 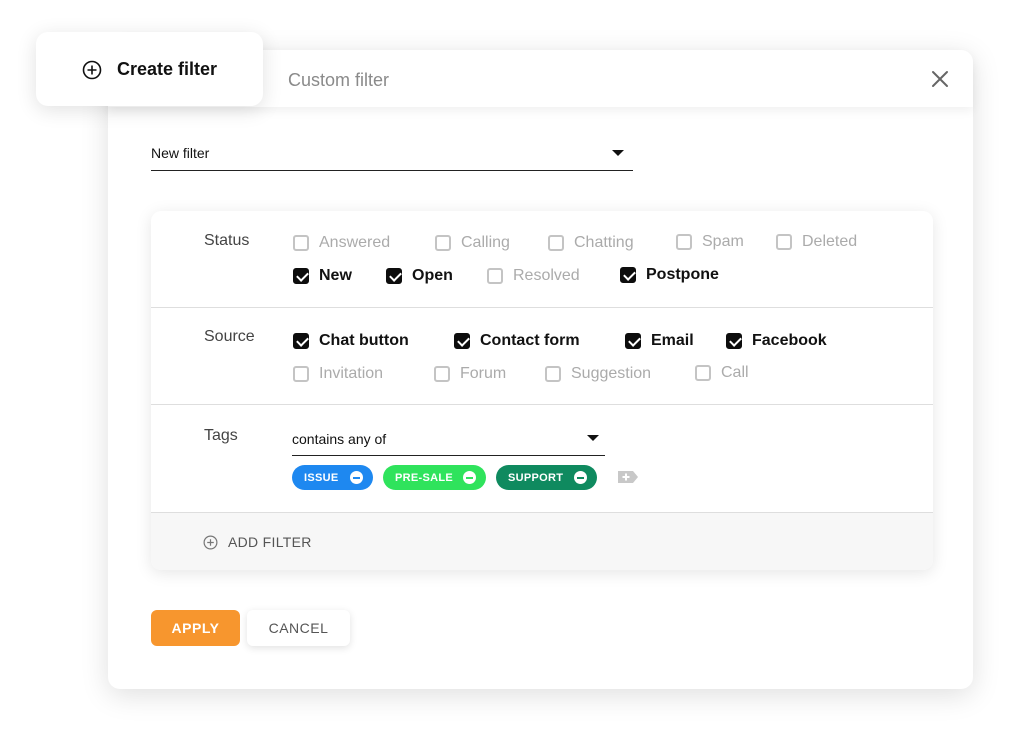 I want to click on tag-label: SUPPORT, so click(x=536, y=477).